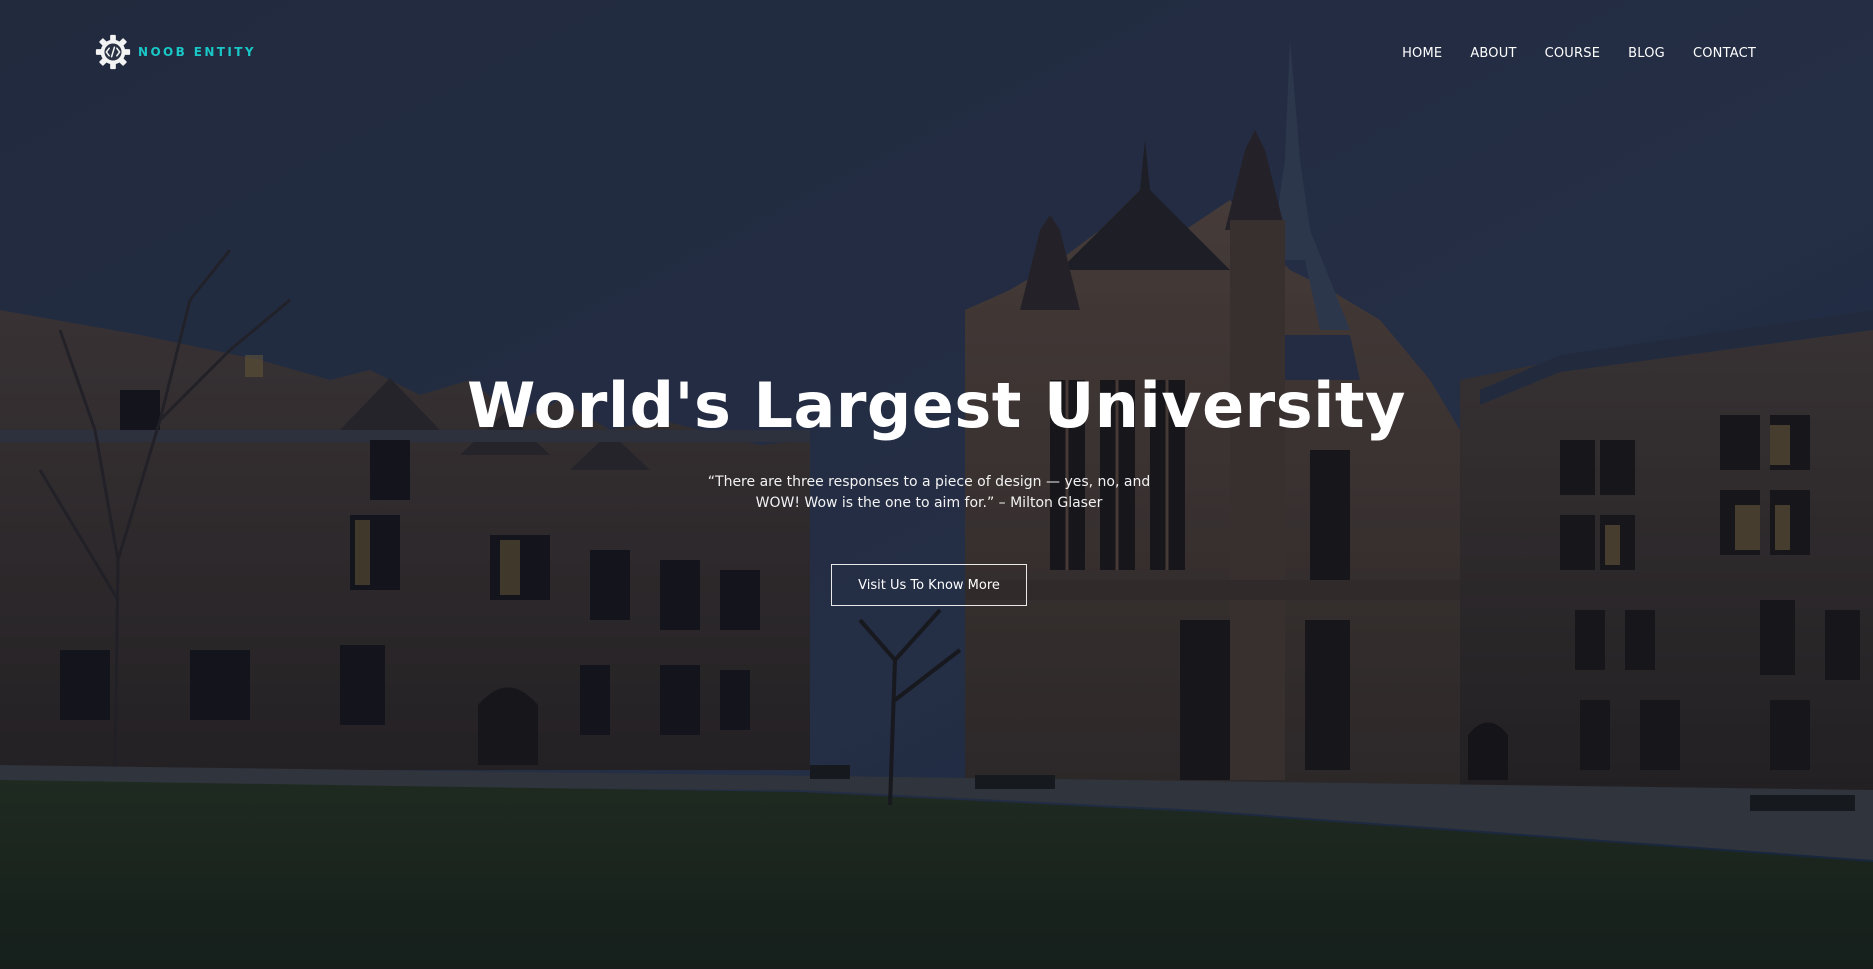 The height and width of the screenshot is (969, 1873). Describe the element at coordinates (929, 585) in the screenshot. I see `visit-us-button: Visit Us To Know More` at that location.